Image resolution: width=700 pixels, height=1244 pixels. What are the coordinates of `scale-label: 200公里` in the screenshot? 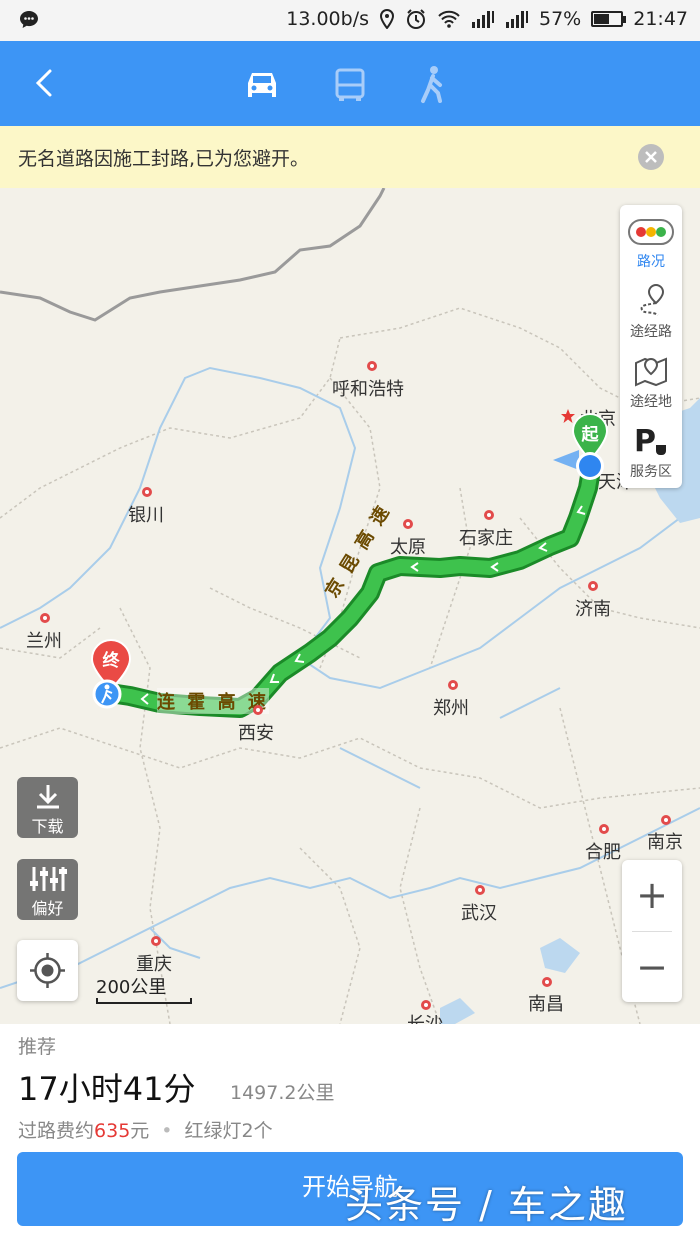 It's located at (131, 987).